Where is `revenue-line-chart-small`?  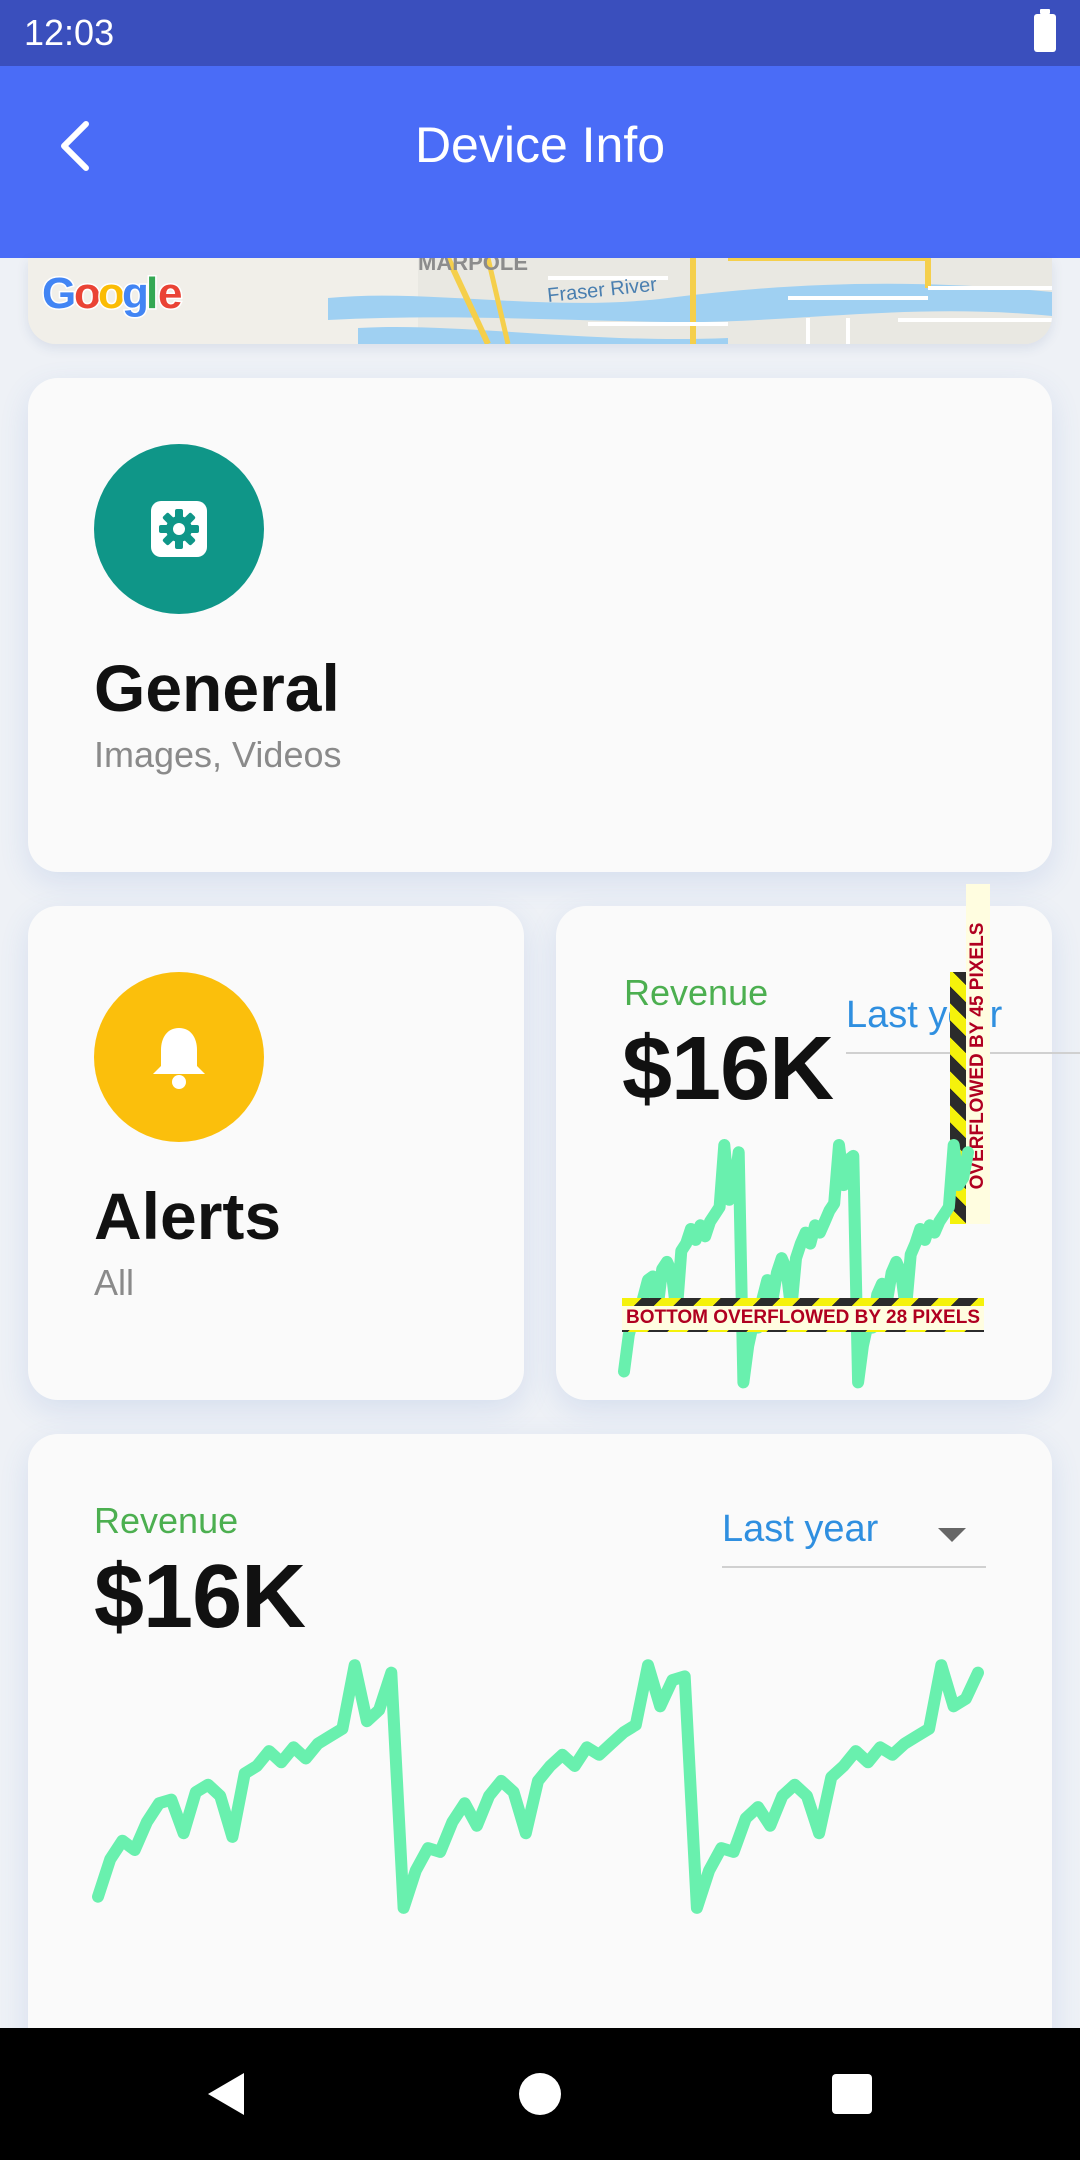 revenue-line-chart-small is located at coordinates (796, 1264).